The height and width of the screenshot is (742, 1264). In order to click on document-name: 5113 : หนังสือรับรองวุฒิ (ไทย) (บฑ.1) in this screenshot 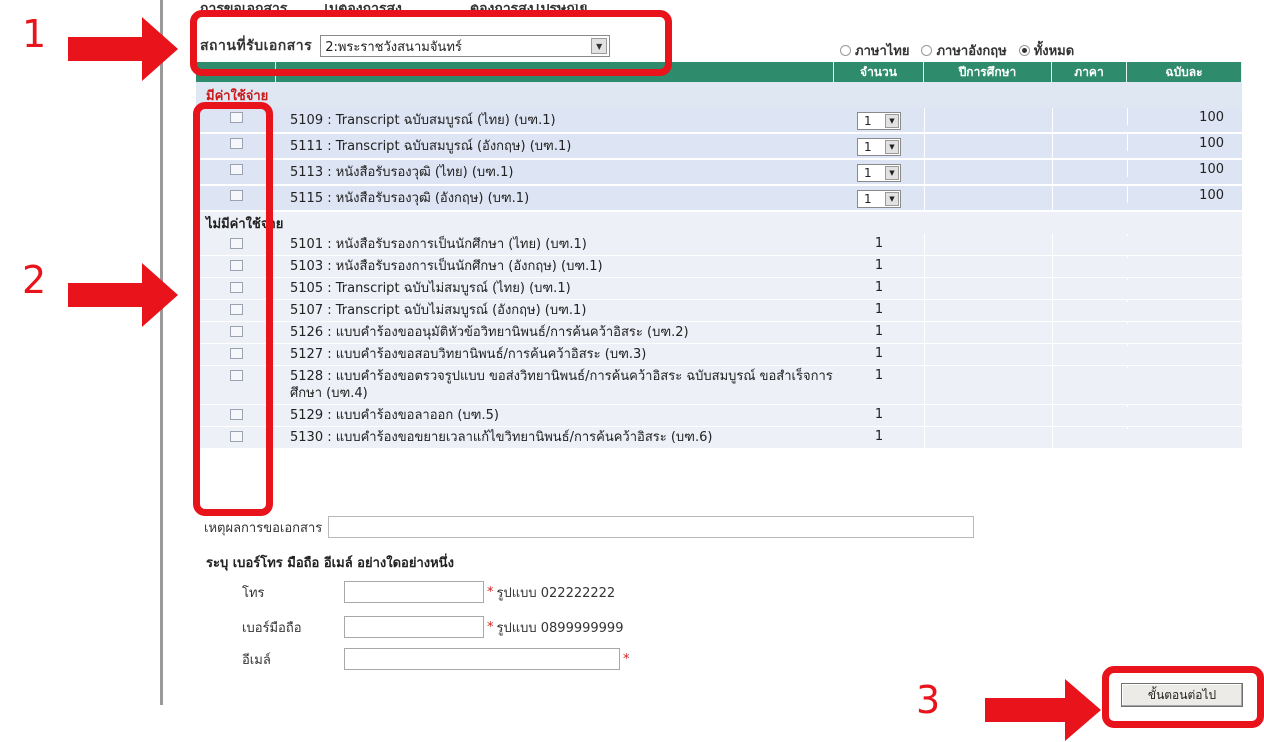, I will do `click(402, 172)`.